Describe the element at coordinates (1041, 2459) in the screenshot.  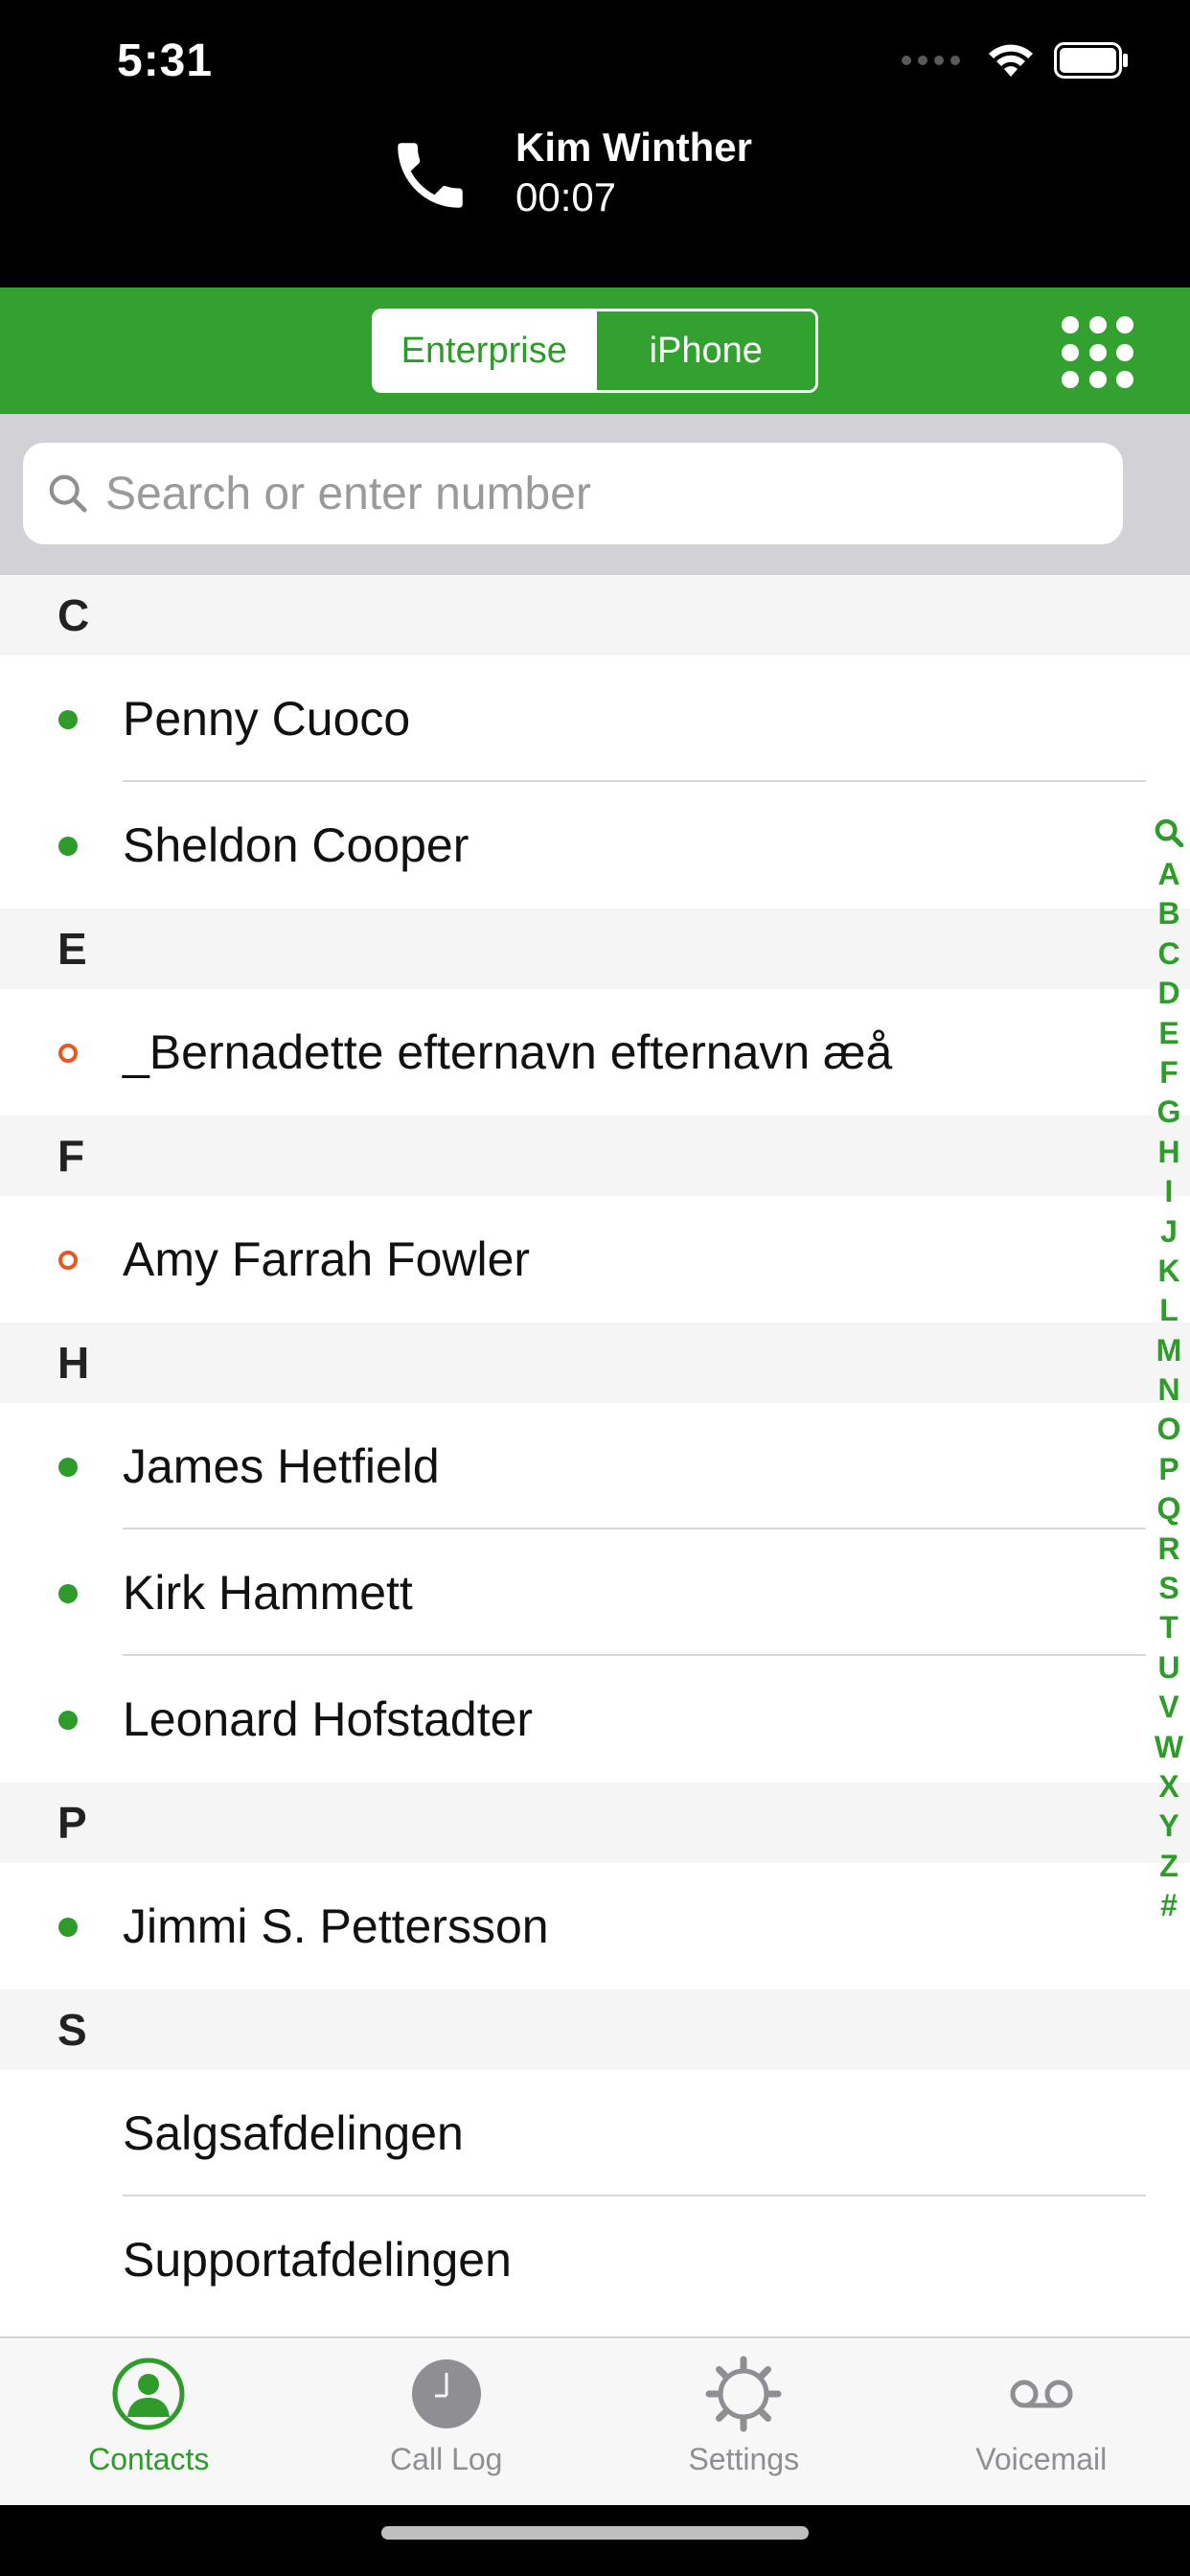
I see `tab-label: Voicemail` at that location.